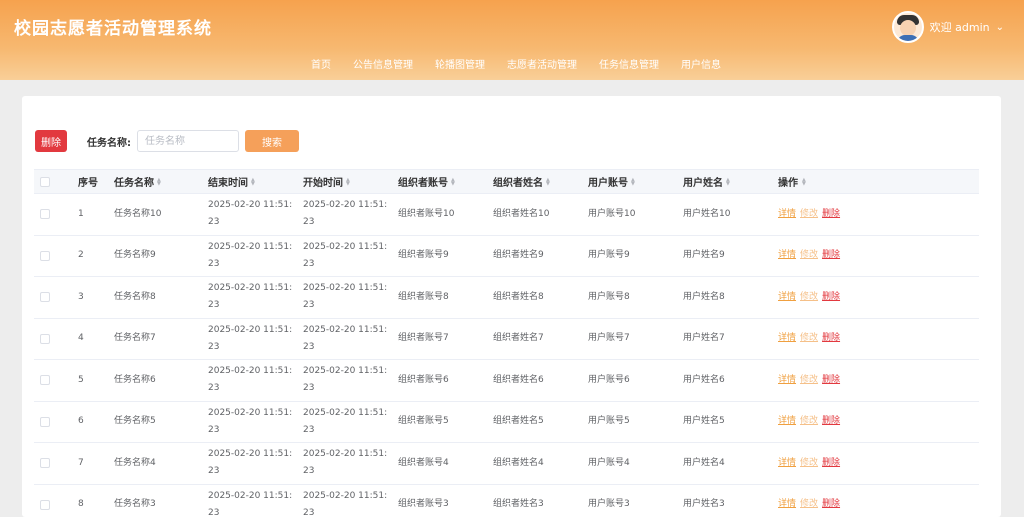 This screenshot has width=1024, height=517. I want to click on nav-item-home: 首页, so click(321, 66).